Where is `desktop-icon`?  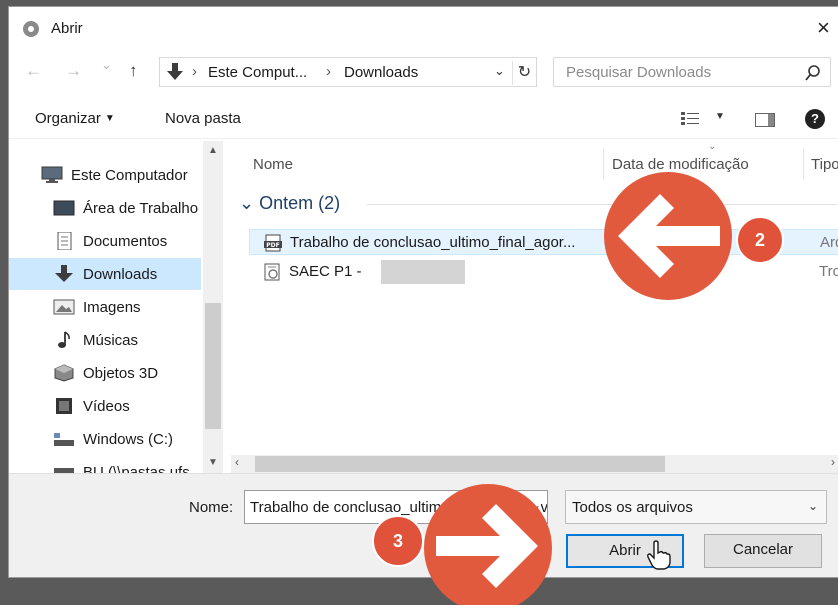
desktop-icon is located at coordinates (64, 208).